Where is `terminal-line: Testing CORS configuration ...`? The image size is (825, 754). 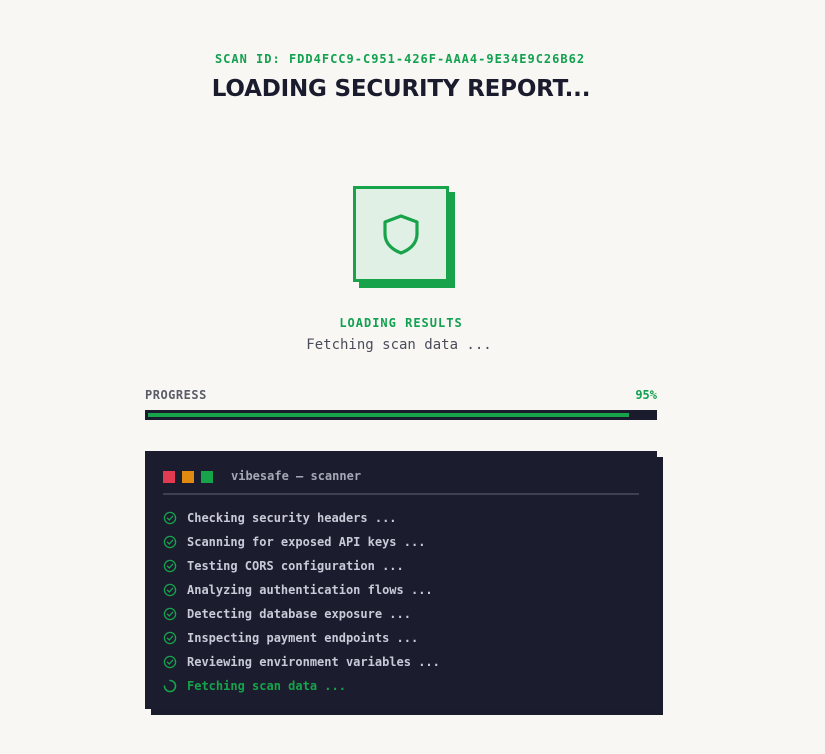 terminal-line: Testing CORS configuration ... is located at coordinates (301, 566).